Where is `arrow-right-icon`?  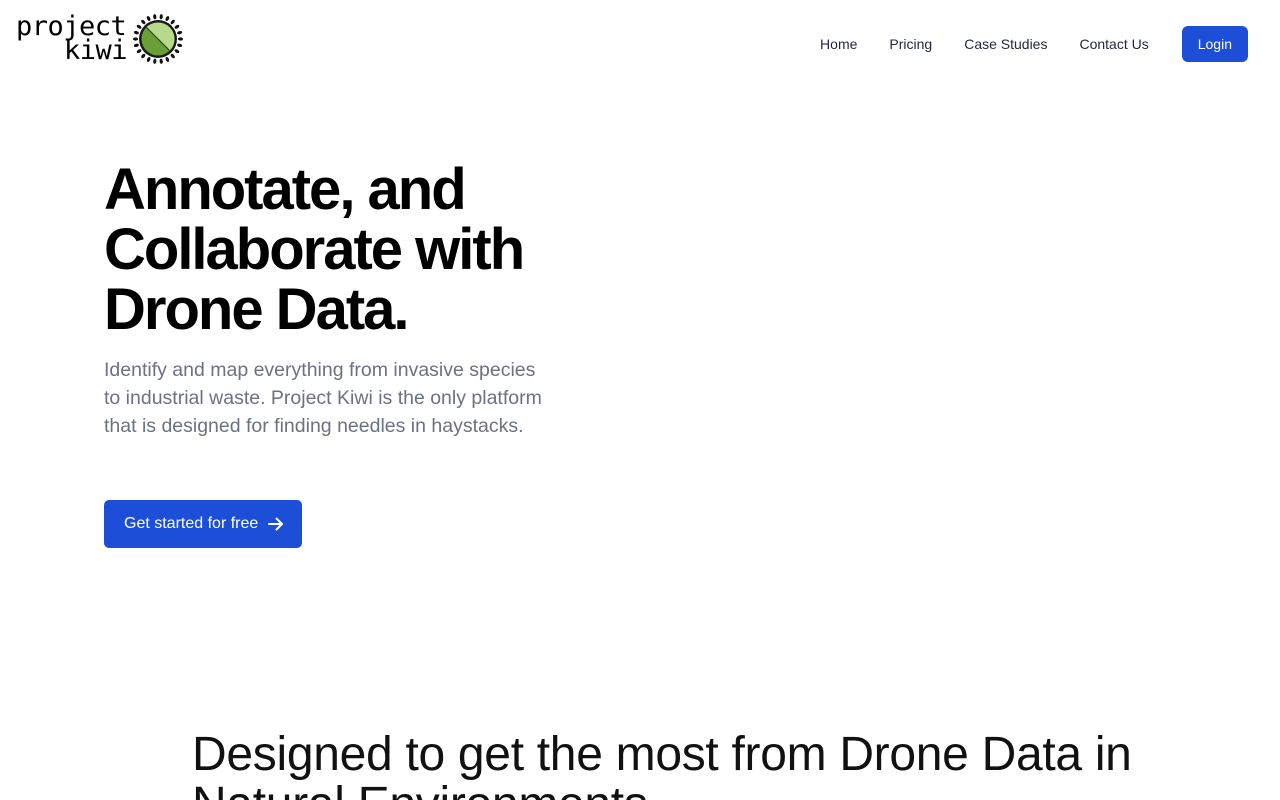 arrow-right-icon is located at coordinates (276, 524).